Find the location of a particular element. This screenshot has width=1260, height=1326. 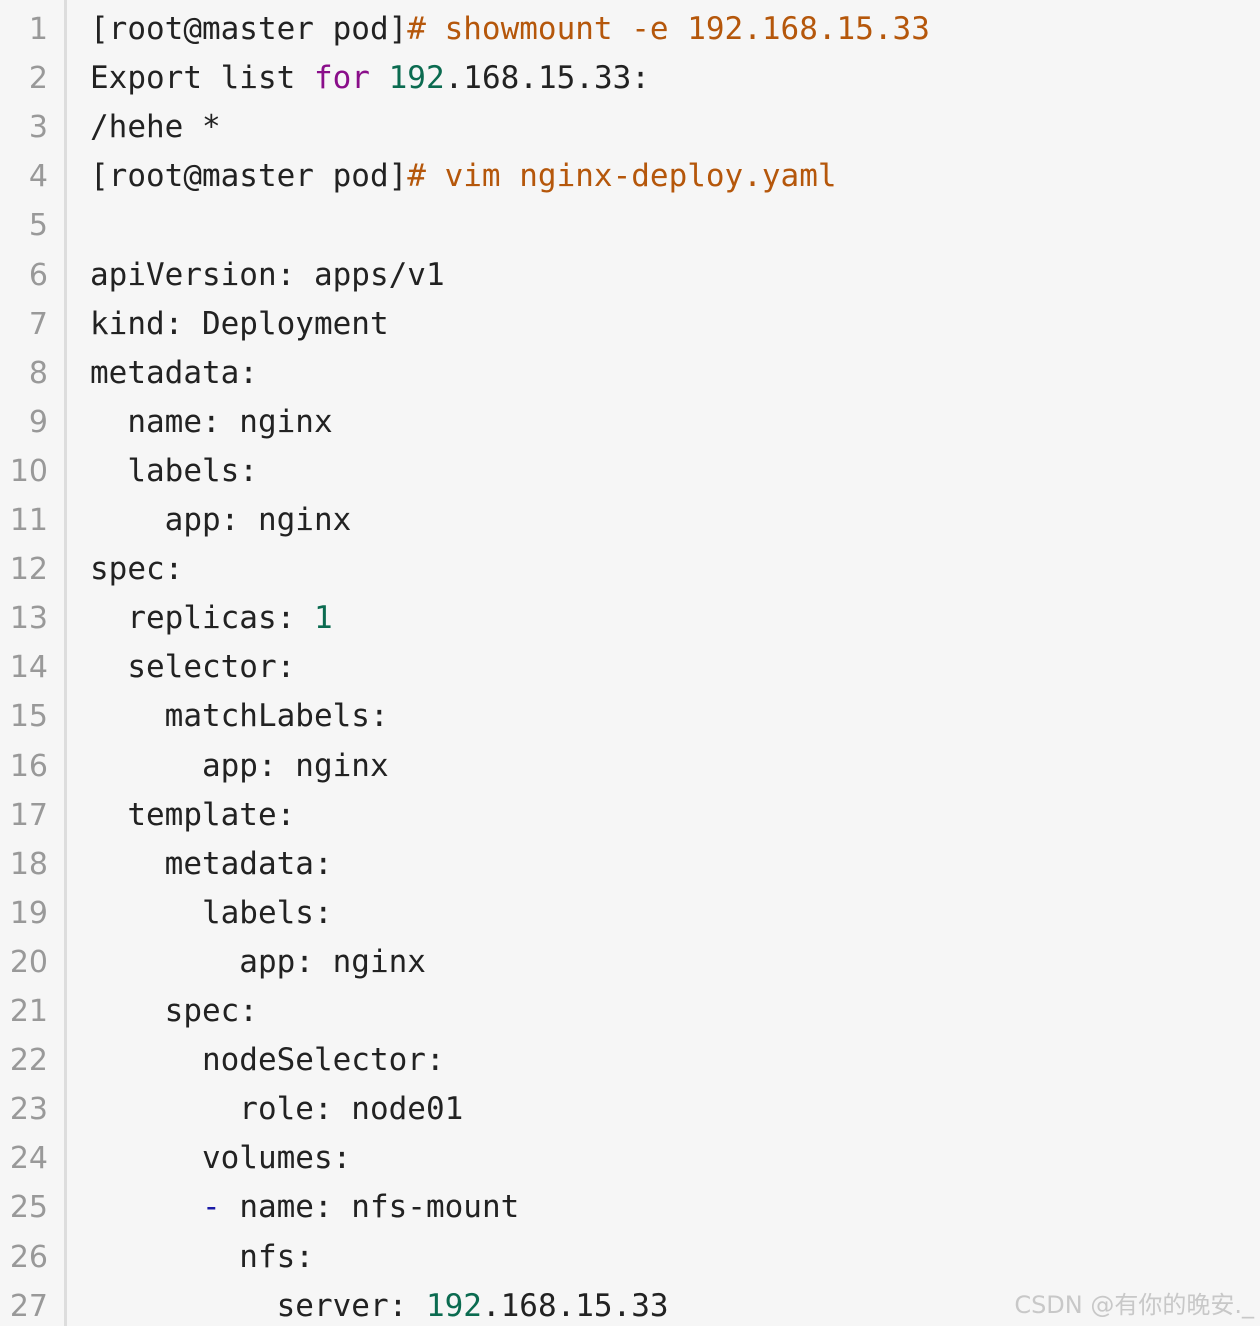

code-text: kind: Deployment is located at coordinates (239, 324).